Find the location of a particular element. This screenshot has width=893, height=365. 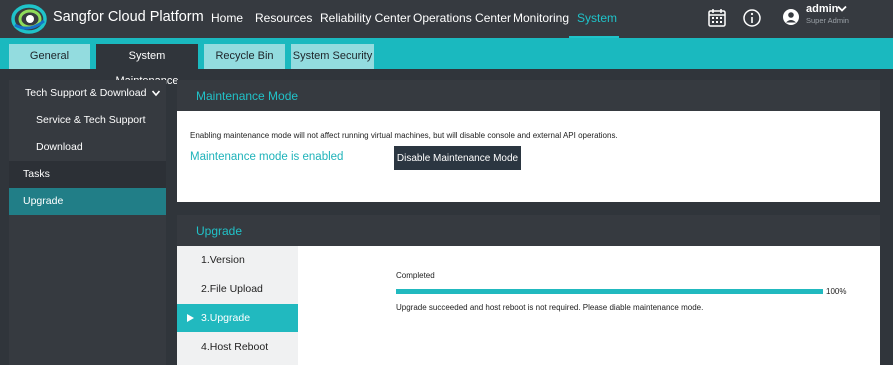

calendar-icon is located at coordinates (717, 18).